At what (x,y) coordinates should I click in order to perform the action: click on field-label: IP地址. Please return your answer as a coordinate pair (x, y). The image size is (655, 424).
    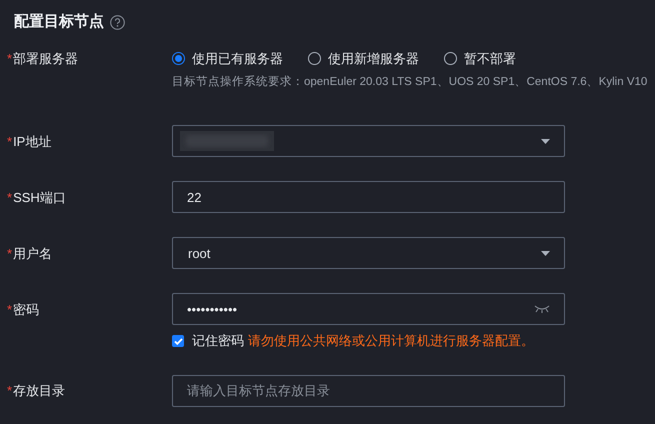
    Looking at the image, I should click on (32, 141).